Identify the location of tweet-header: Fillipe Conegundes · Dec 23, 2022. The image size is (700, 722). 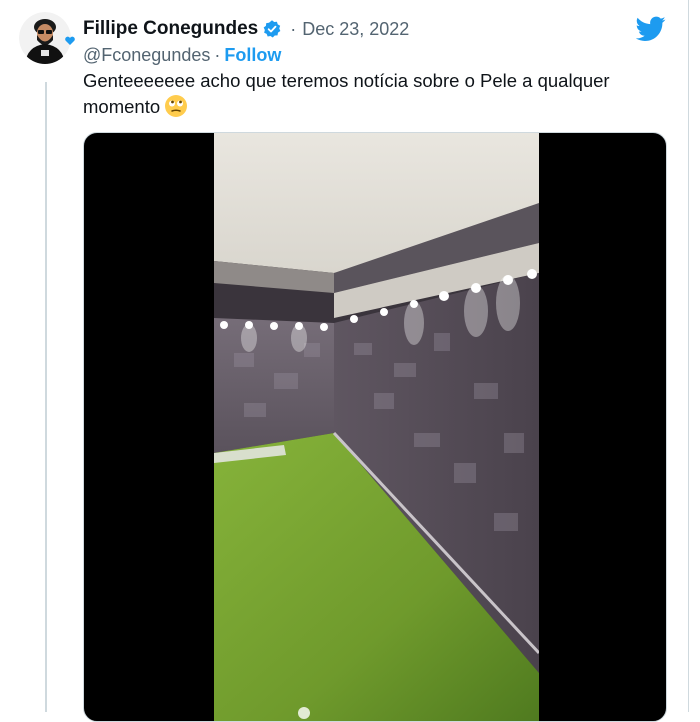
(246, 29).